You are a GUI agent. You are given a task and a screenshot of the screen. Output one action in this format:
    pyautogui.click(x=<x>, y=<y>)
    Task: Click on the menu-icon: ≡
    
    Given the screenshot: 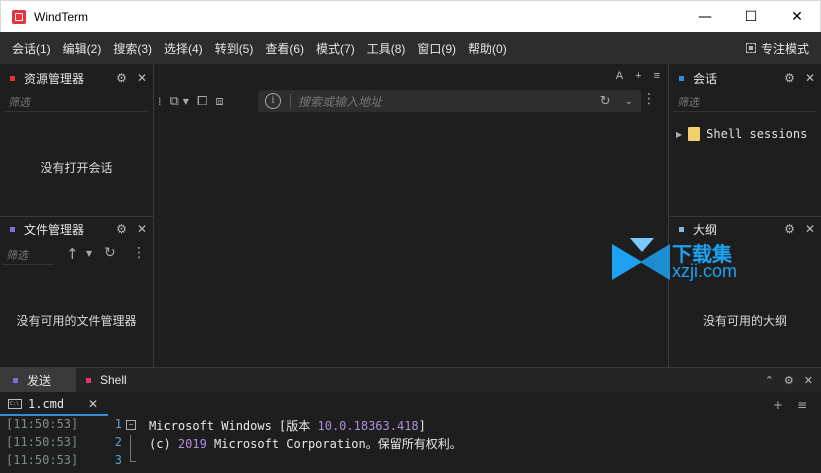 What is the action you would take?
    pyautogui.click(x=802, y=405)
    